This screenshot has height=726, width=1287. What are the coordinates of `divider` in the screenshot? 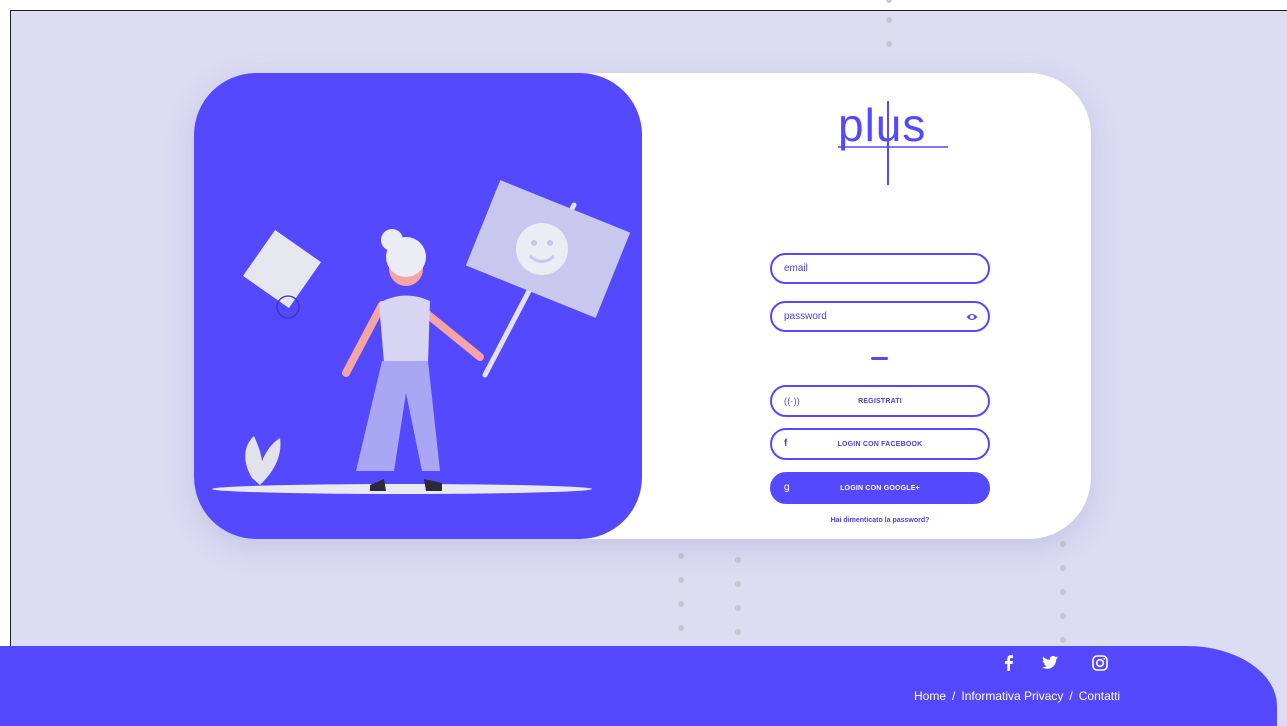 It's located at (879, 358).